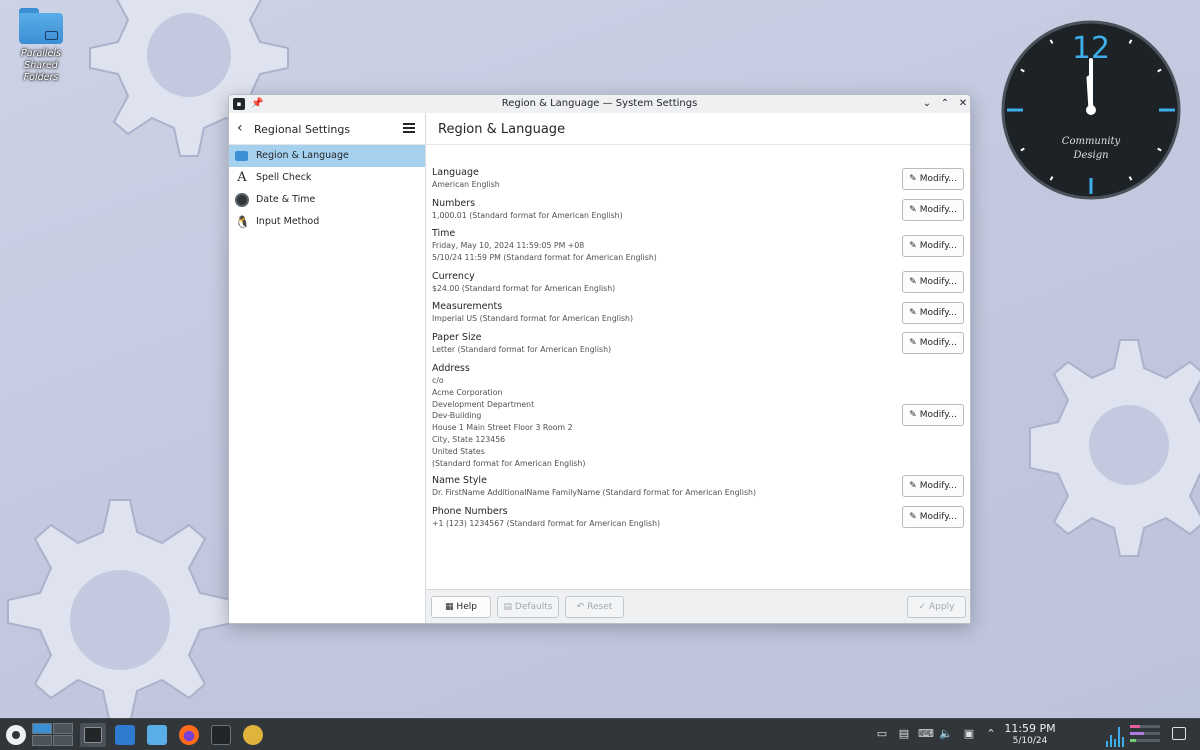  Describe the element at coordinates (991, 734) in the screenshot. I see `expand-tray-icon: ⌃` at that location.